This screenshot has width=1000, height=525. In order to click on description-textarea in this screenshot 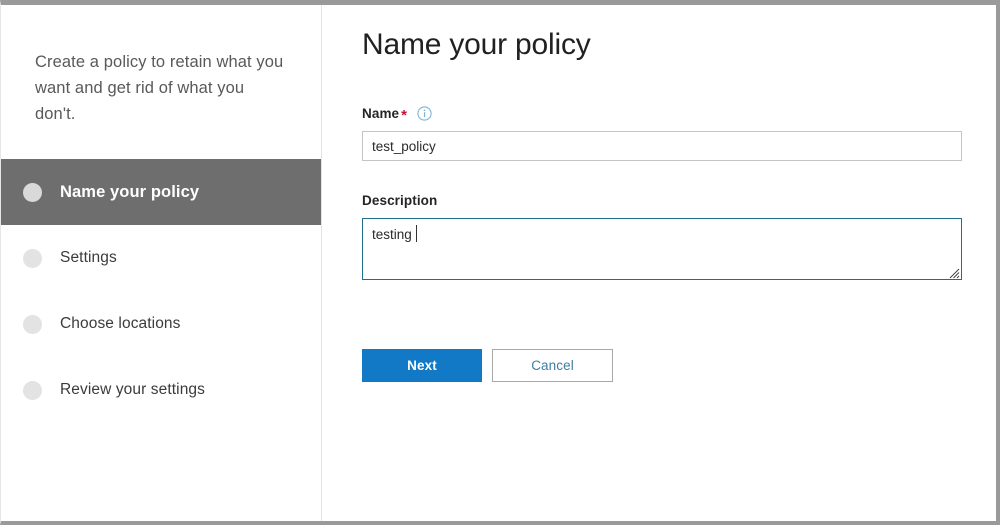, I will do `click(662, 249)`.